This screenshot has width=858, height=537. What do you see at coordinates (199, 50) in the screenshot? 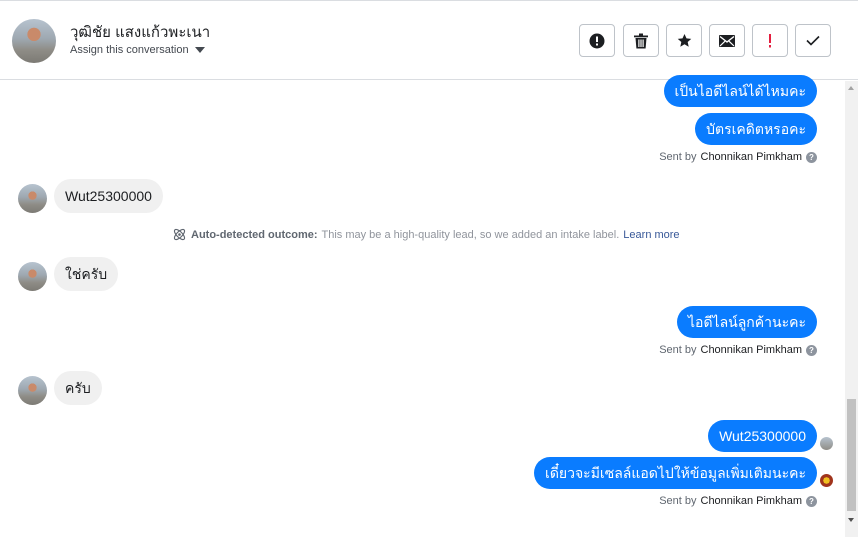
I see `caret-down-icon` at bounding box center [199, 50].